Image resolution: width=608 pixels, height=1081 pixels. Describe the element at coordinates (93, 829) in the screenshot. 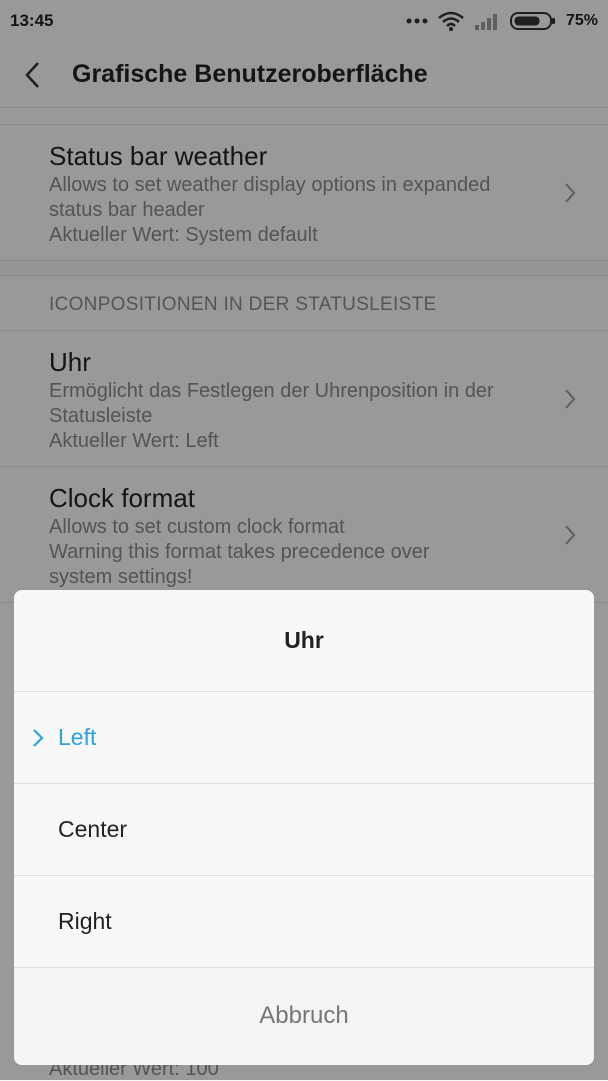

I see `option-label: Center` at that location.